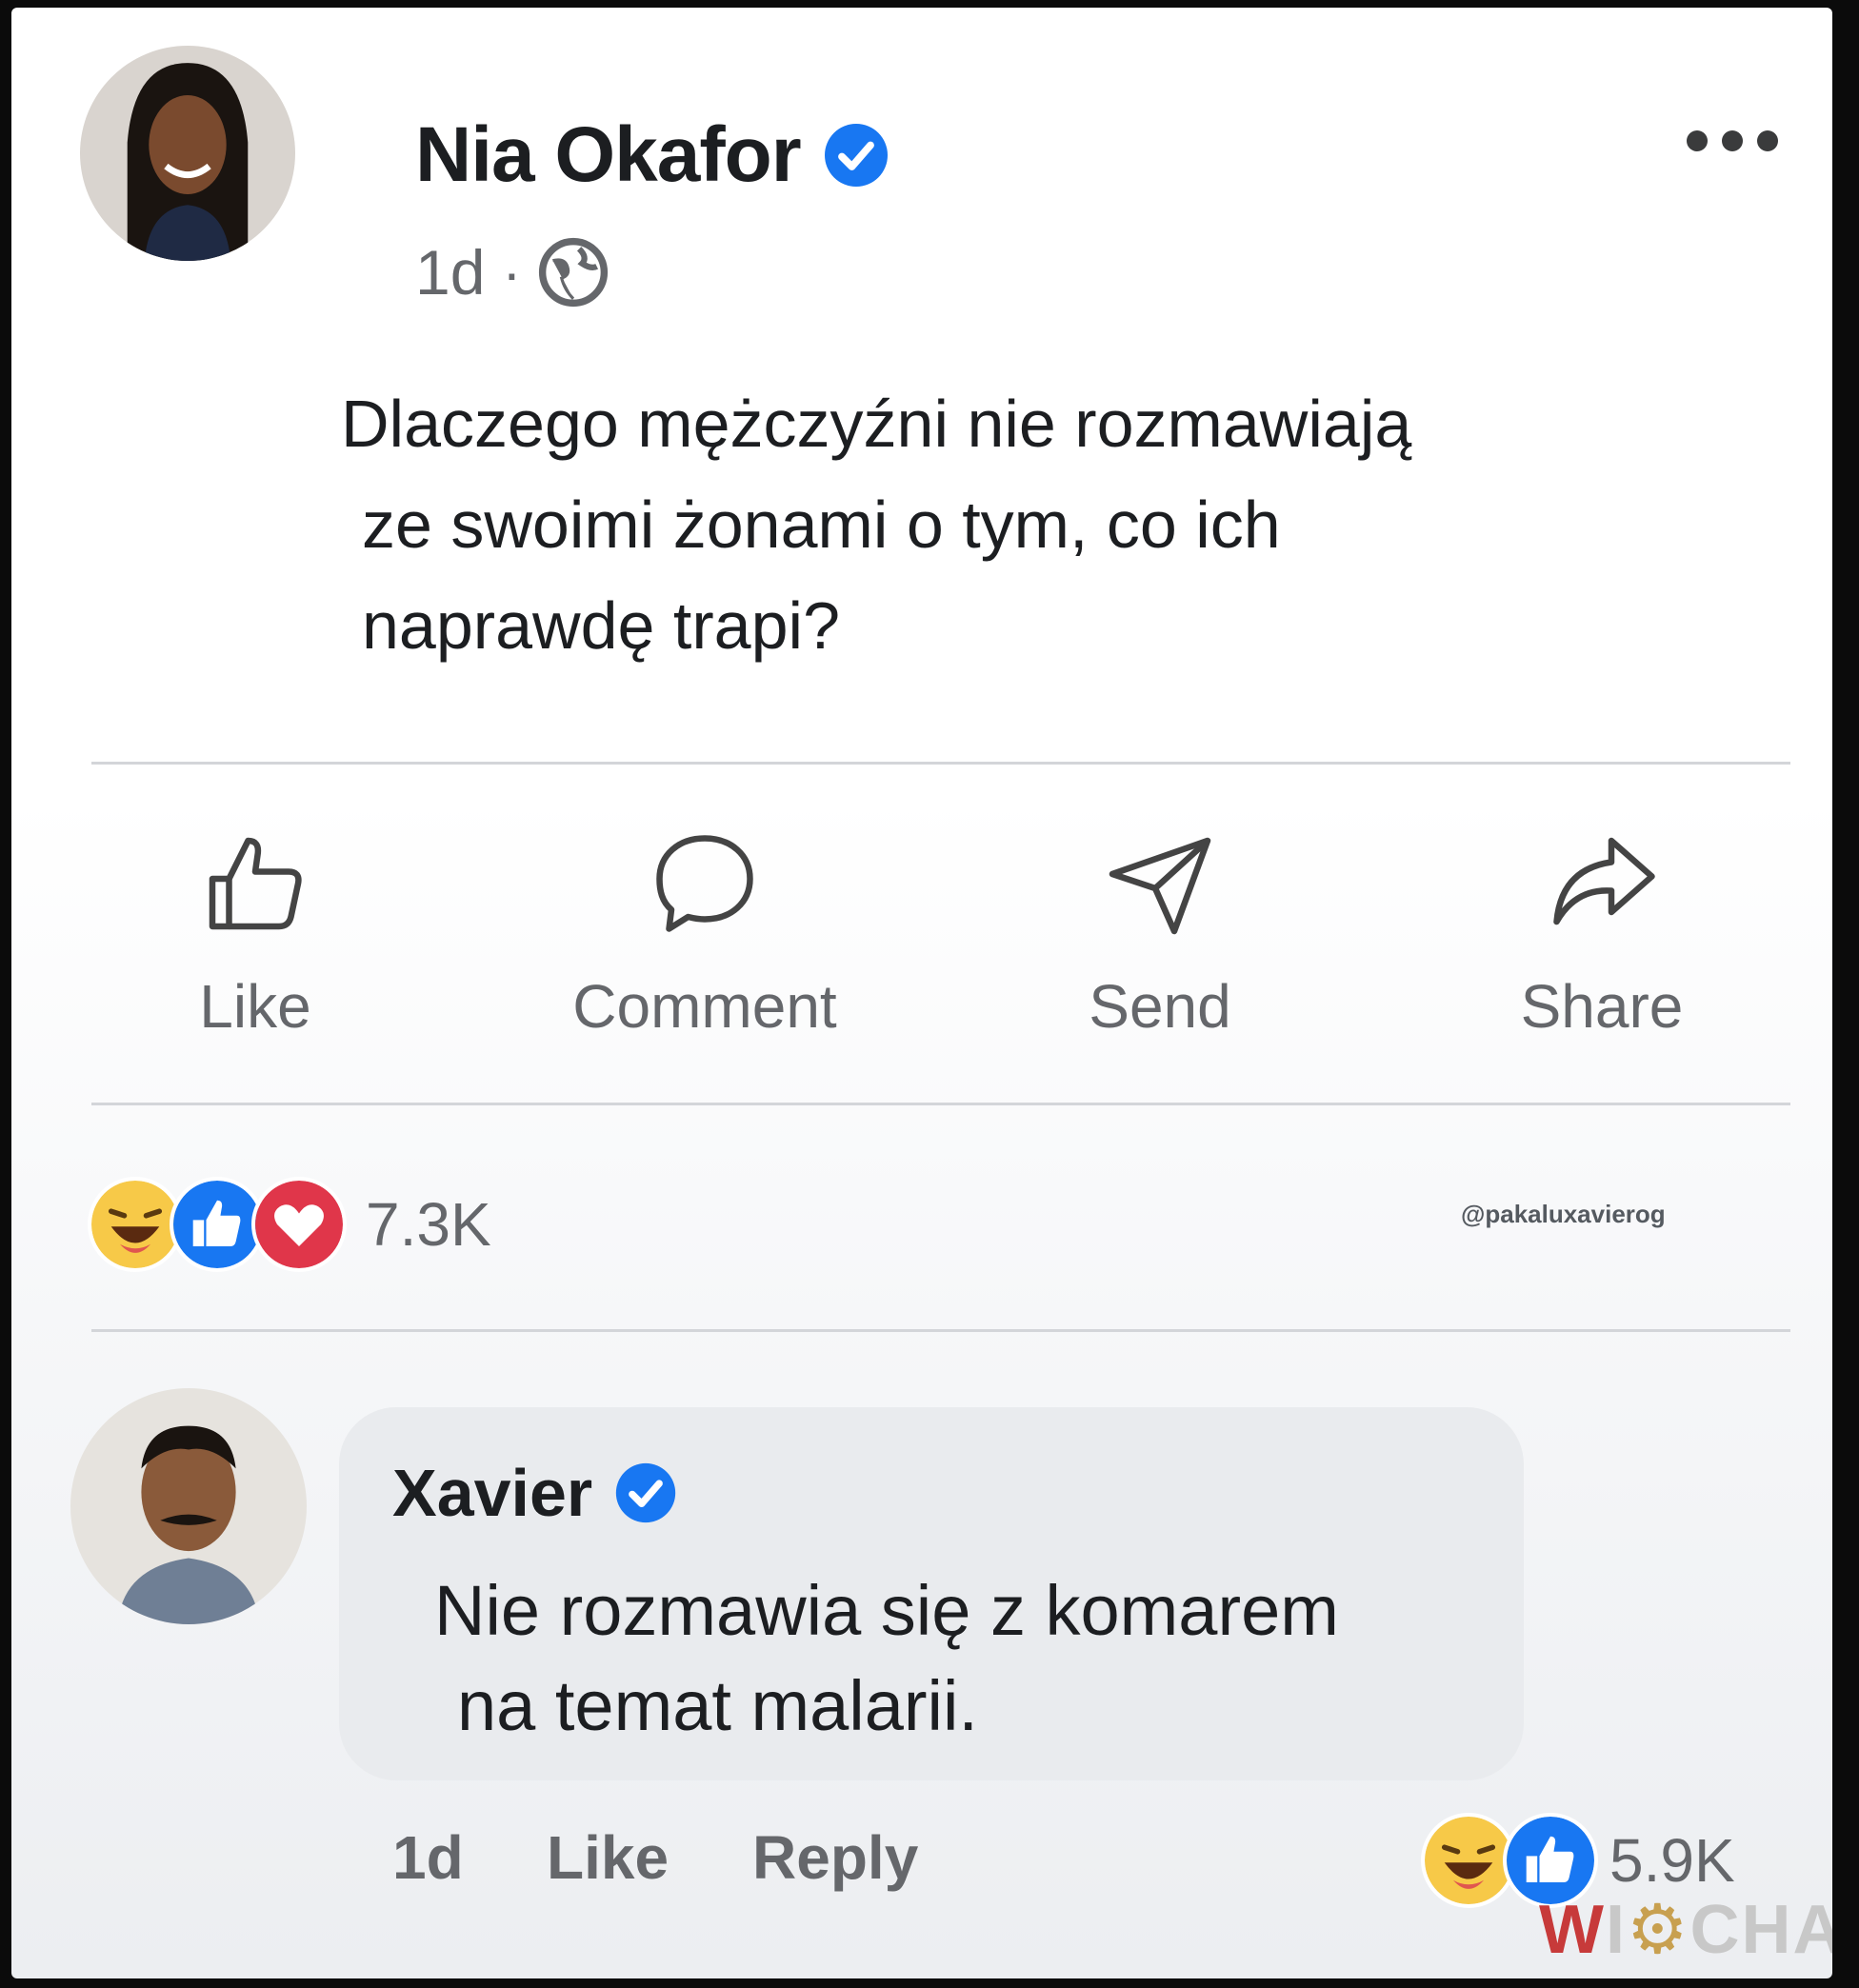 The image size is (1859, 1988). Describe the element at coordinates (704, 883) in the screenshot. I see `speech-bubble-icon` at that location.